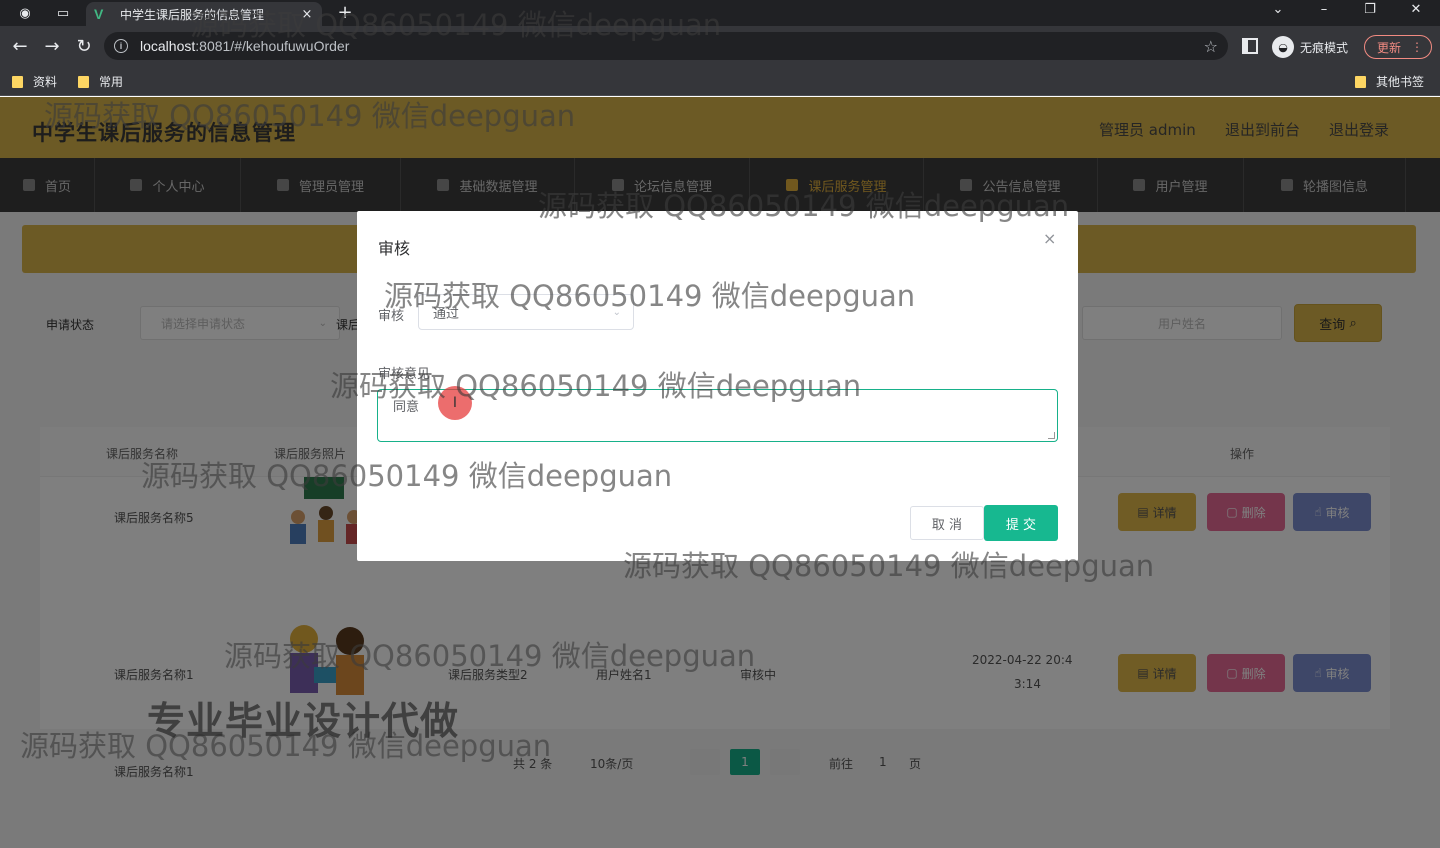 This screenshot has height=848, width=1440. Describe the element at coordinates (947, 523) in the screenshot. I see `cancel-button: 取 消` at that location.